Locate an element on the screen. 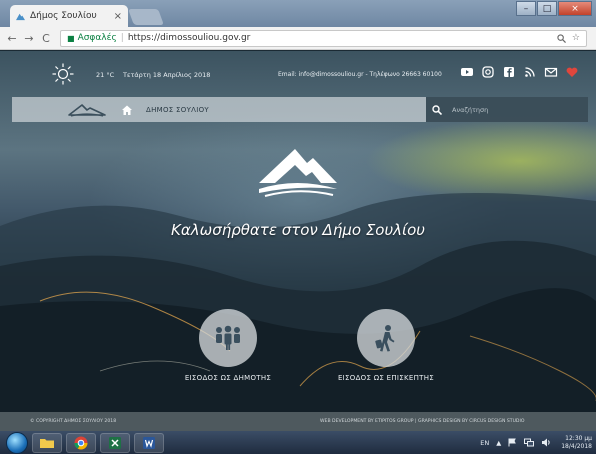 The width and height of the screenshot is (596, 454). browser-tab: Δήμος Σουλίου × is located at coordinates (69, 16).